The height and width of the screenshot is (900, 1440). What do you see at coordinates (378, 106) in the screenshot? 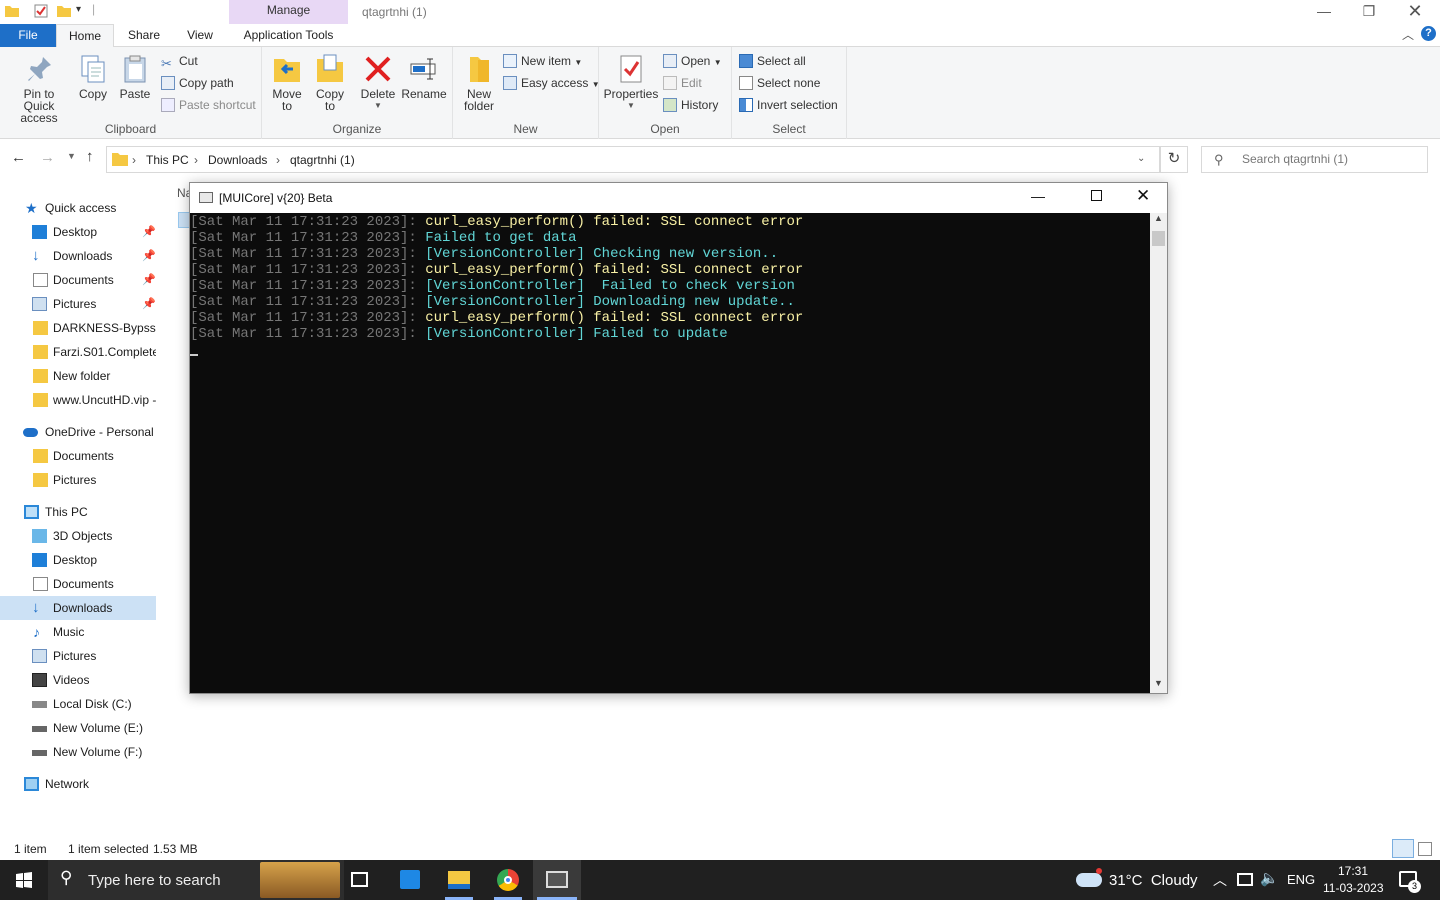
I see `delete-dropdown-icon: ▼` at bounding box center [378, 106].